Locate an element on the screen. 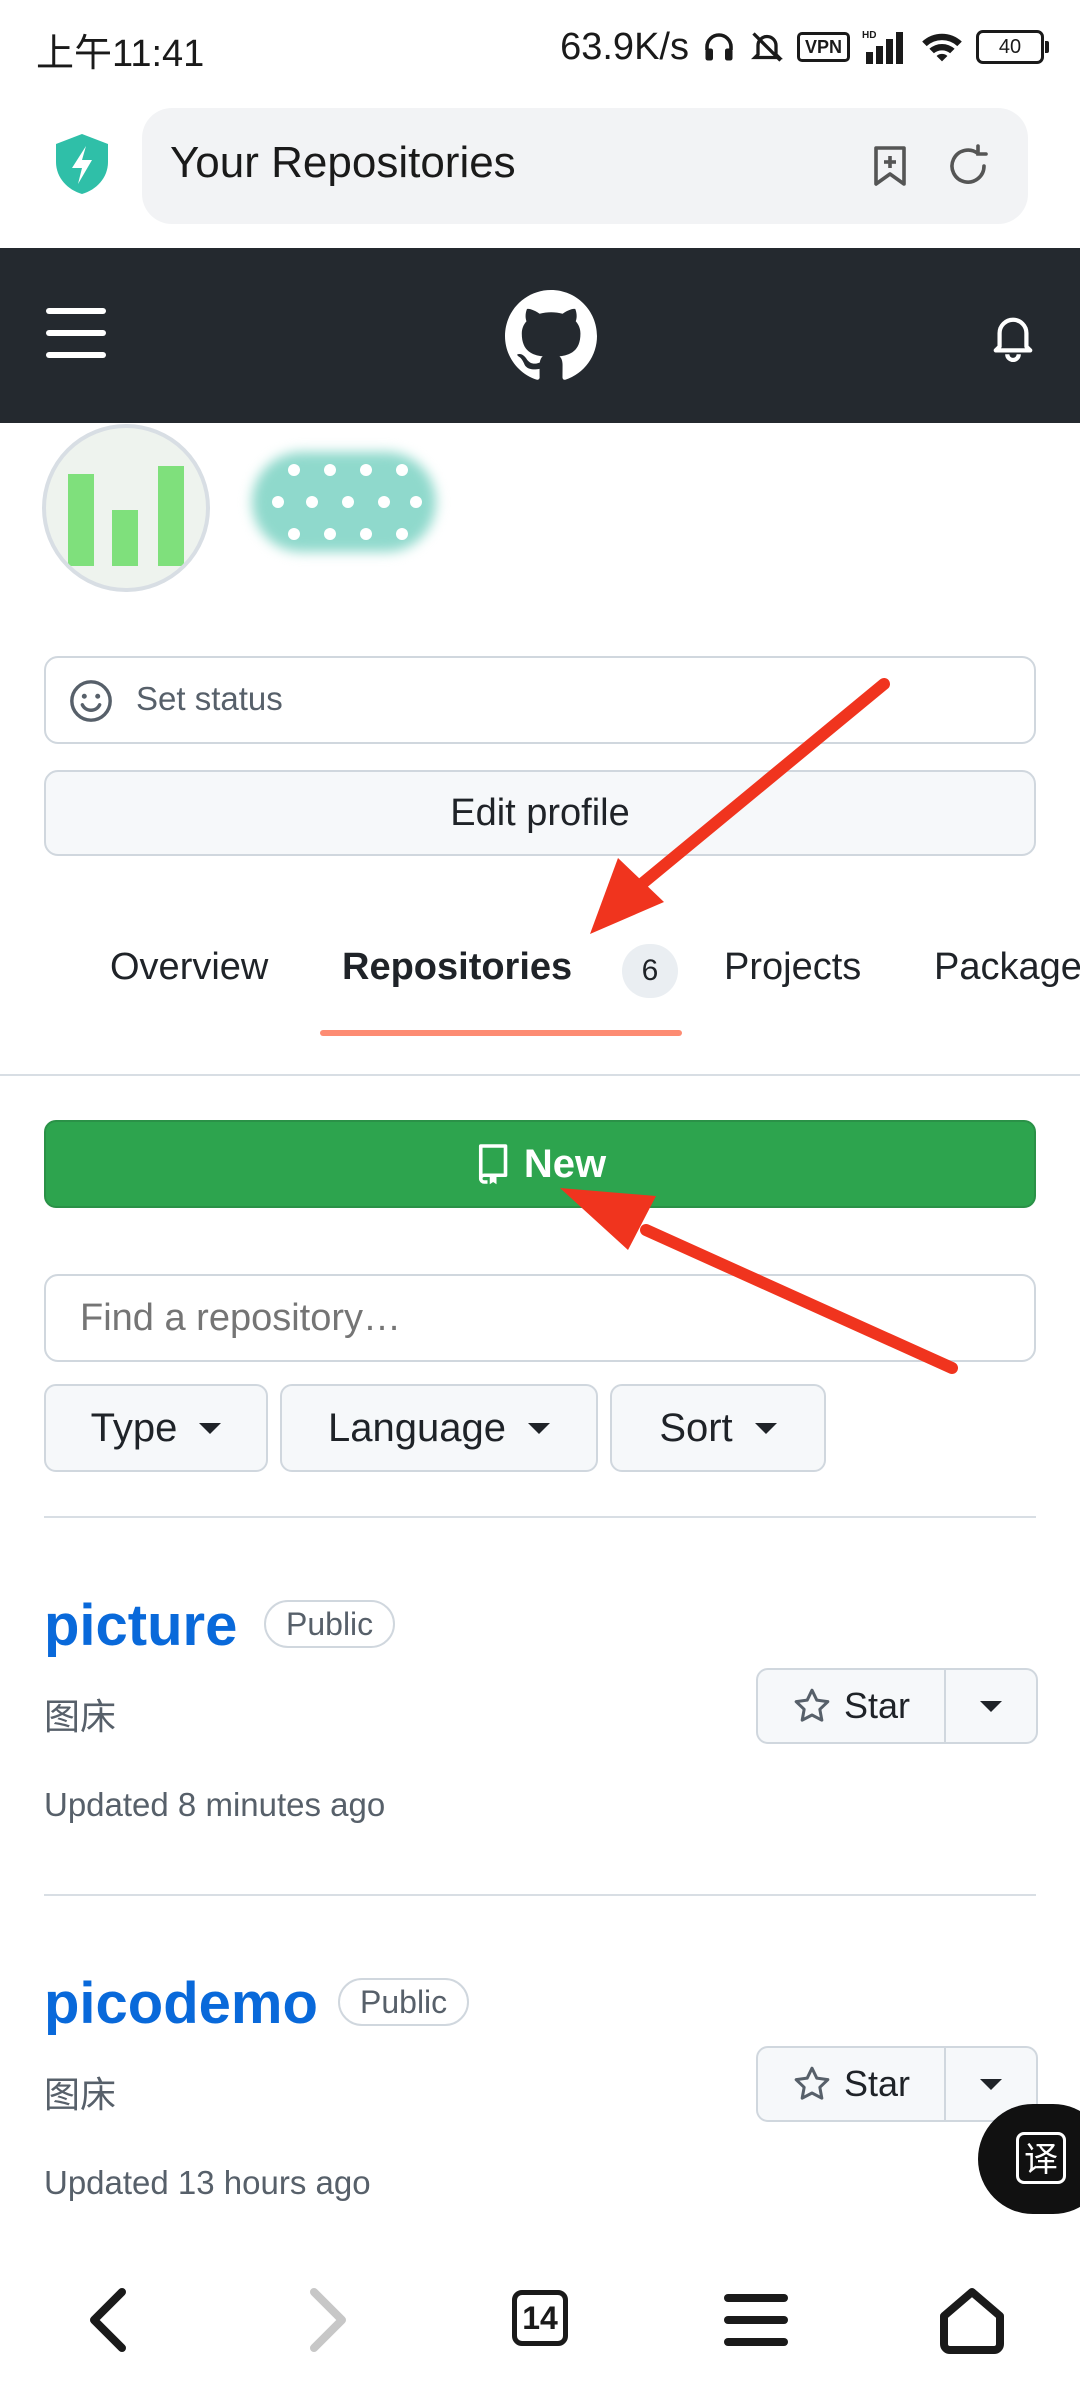 The width and height of the screenshot is (1080, 2400). headphones-icon is located at coordinates (719, 47).